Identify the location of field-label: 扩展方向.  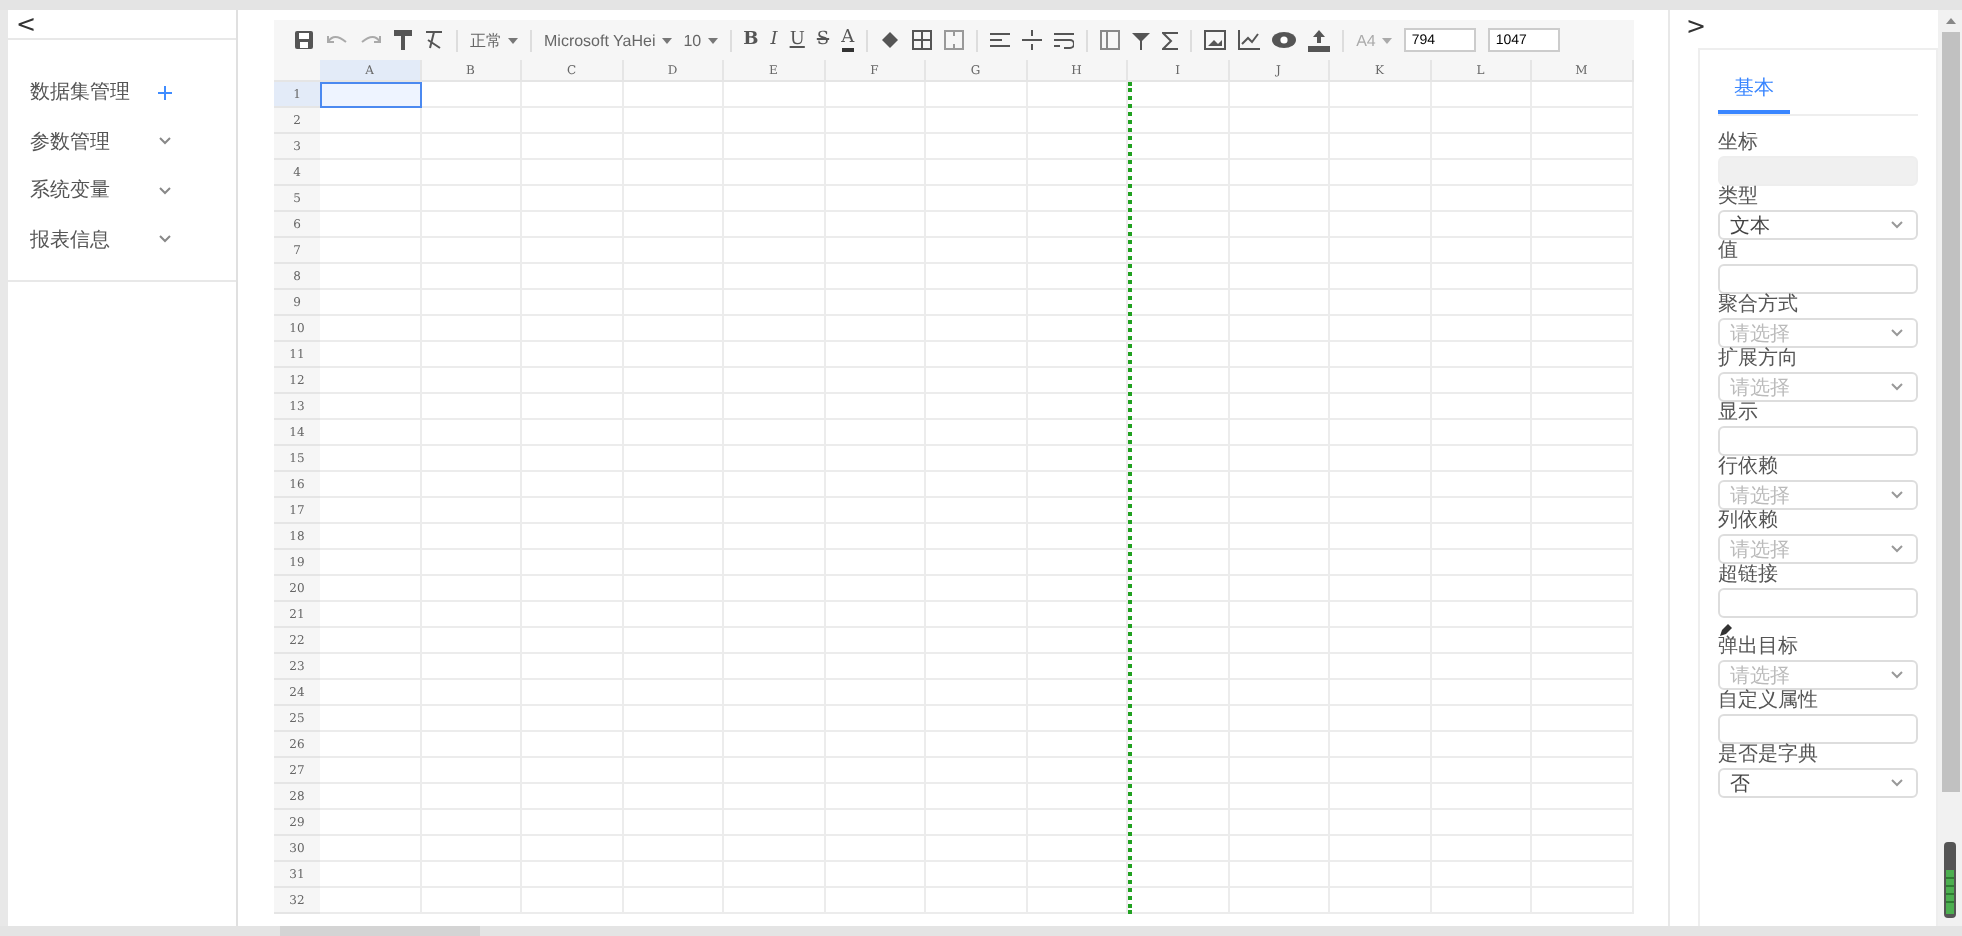
(1759, 359).